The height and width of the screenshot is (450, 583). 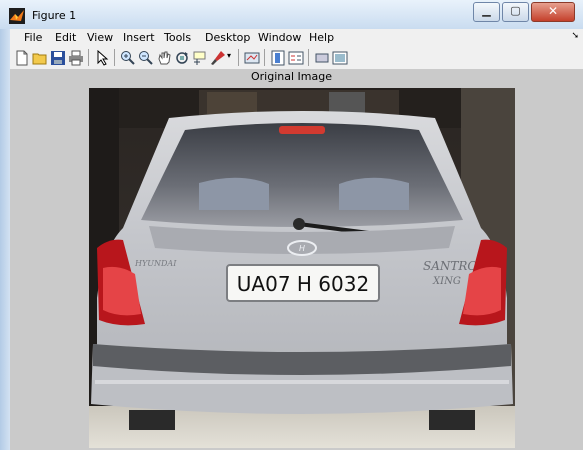 What do you see at coordinates (227, 37) in the screenshot?
I see `menu-desktop: Desktop` at bounding box center [227, 37].